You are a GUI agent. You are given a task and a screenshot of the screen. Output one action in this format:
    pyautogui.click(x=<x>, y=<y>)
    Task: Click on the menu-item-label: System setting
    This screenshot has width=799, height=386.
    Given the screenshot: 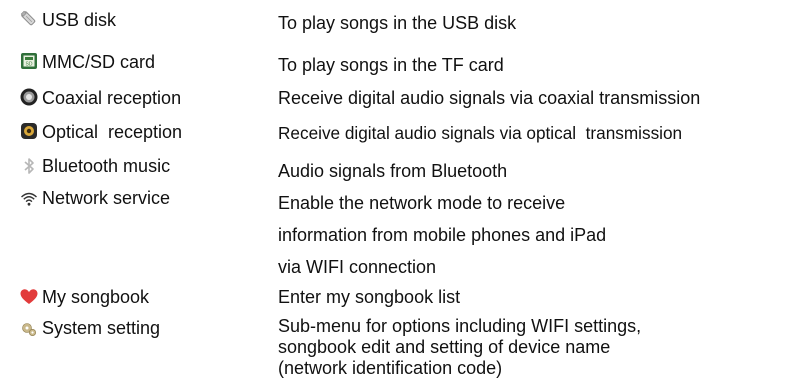 What is the action you would take?
    pyautogui.click(x=101, y=328)
    